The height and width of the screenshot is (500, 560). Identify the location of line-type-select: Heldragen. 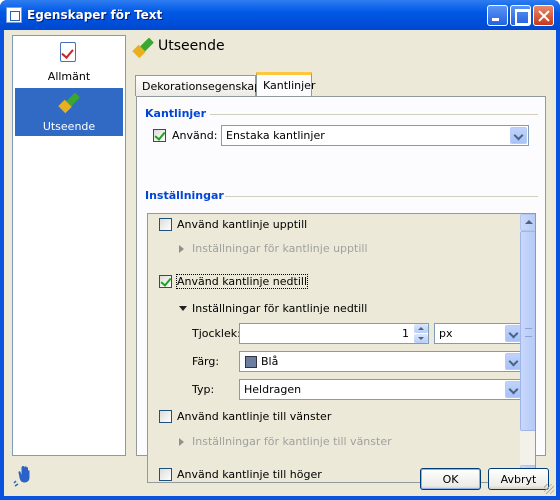
(381, 389).